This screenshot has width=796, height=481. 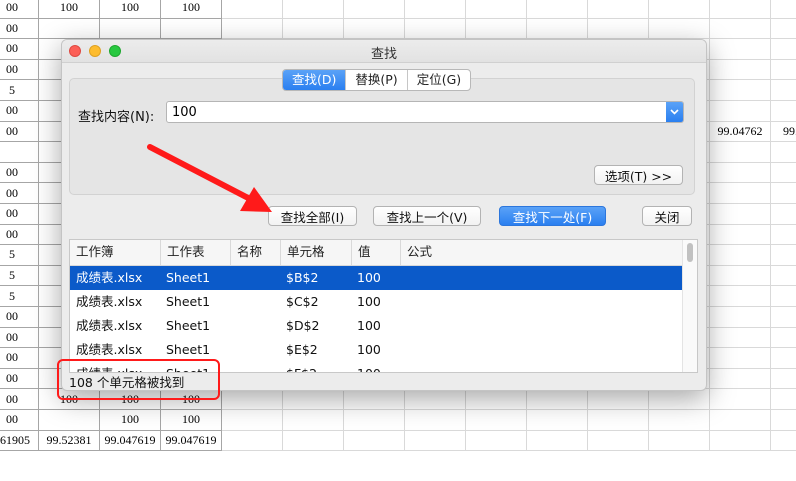 I want to click on sheet-cell: 99.52381, so click(x=69, y=441).